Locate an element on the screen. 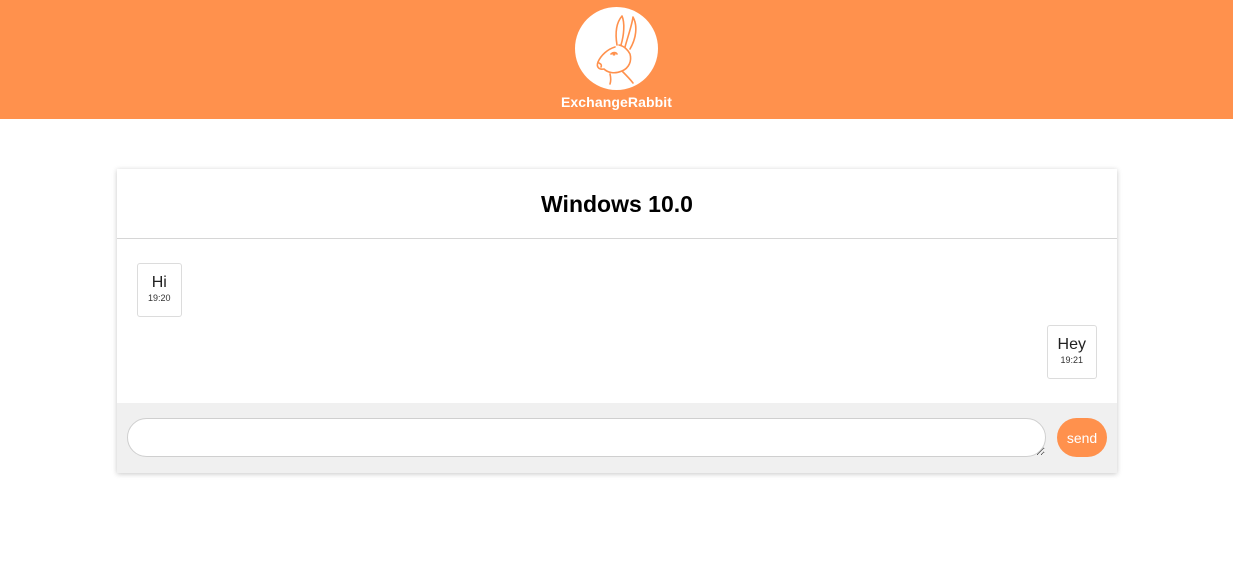 This screenshot has height=581, width=1233. message-bubble-sent: Hey 19:21 is located at coordinates (1071, 352).